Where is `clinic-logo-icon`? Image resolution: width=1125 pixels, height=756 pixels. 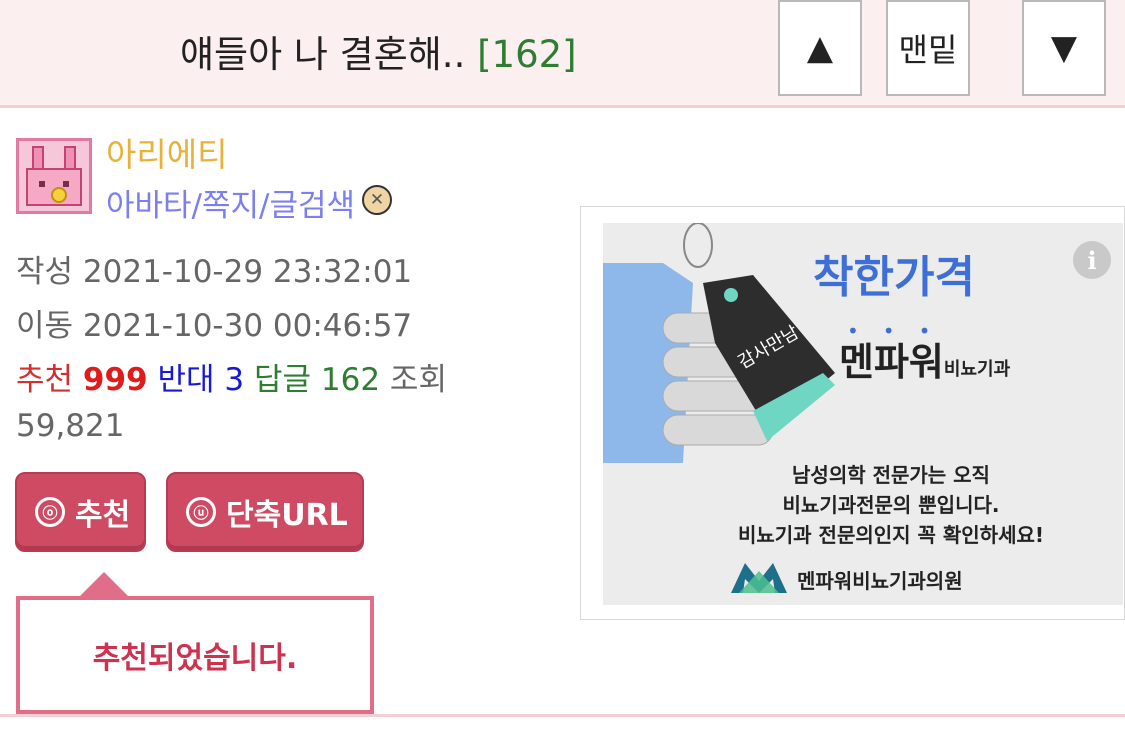
clinic-logo-icon is located at coordinates (759, 578).